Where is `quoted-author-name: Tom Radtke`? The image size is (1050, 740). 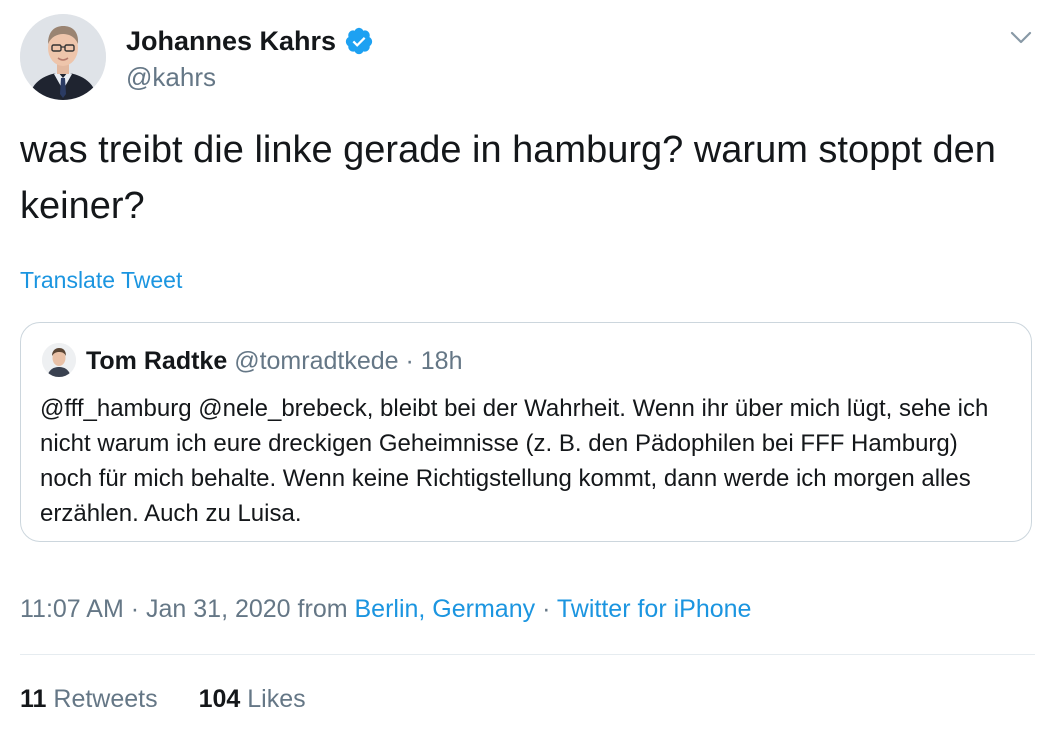 quoted-author-name: Tom Radtke is located at coordinates (157, 361).